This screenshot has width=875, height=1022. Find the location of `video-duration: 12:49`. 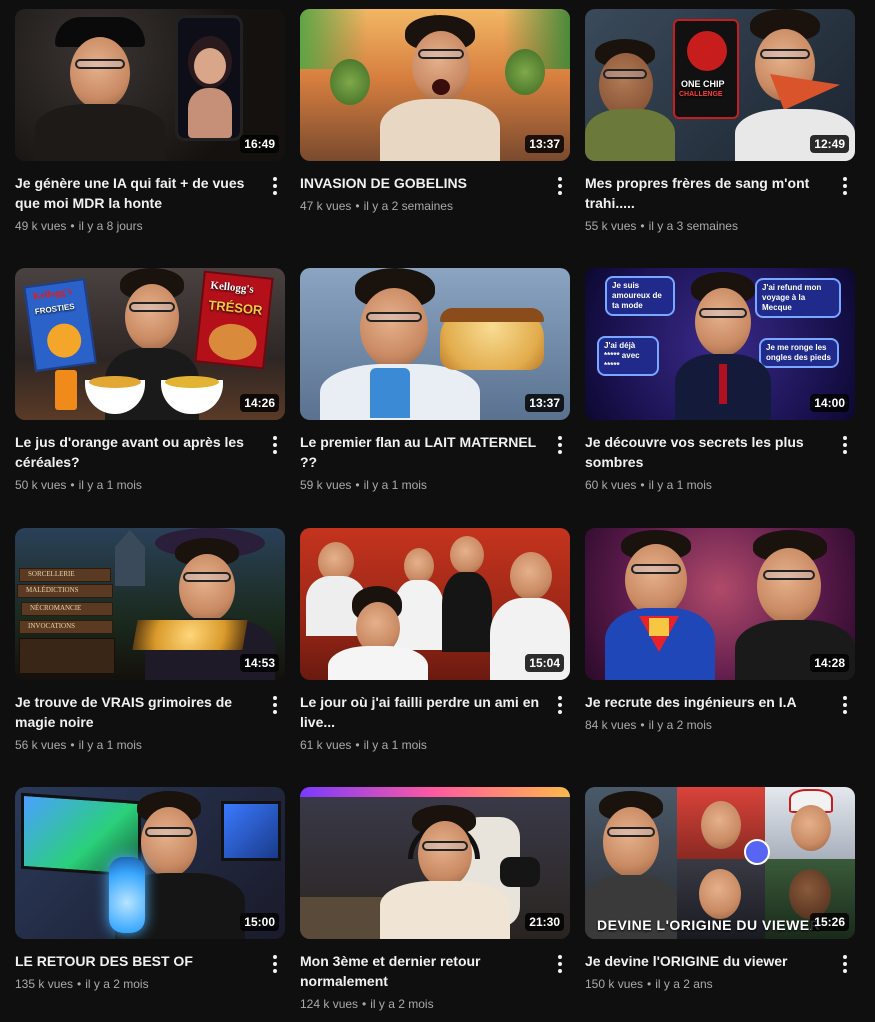

video-duration: 12:49 is located at coordinates (829, 144).